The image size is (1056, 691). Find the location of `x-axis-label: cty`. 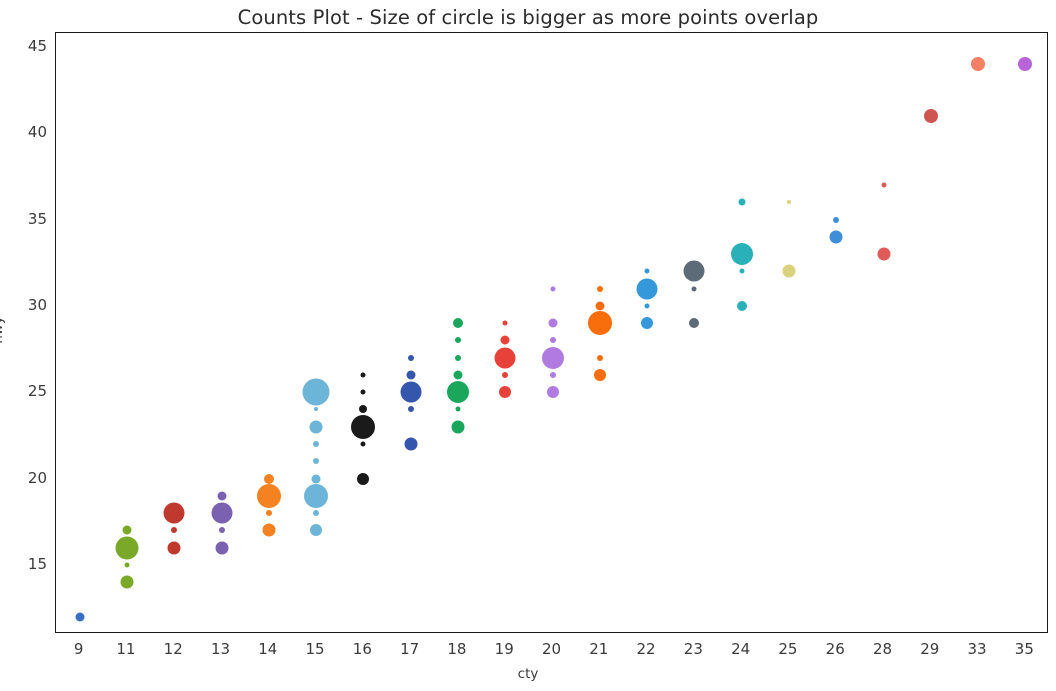

x-axis-label: cty is located at coordinates (528, 674).